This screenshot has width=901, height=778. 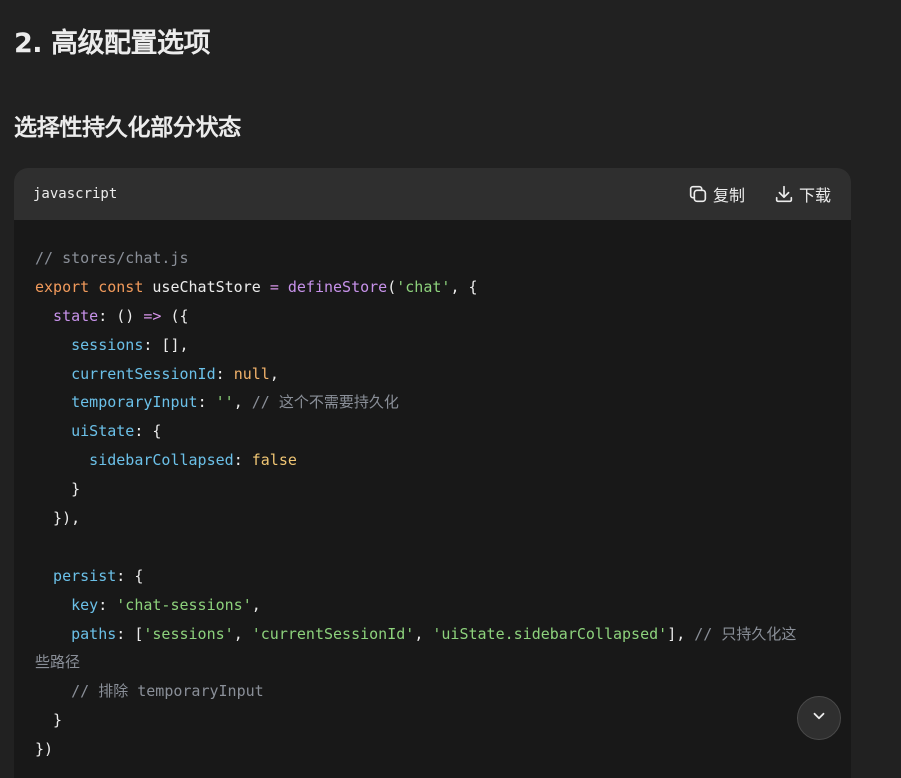 I want to click on code-line: persist: {, so click(x=433, y=576).